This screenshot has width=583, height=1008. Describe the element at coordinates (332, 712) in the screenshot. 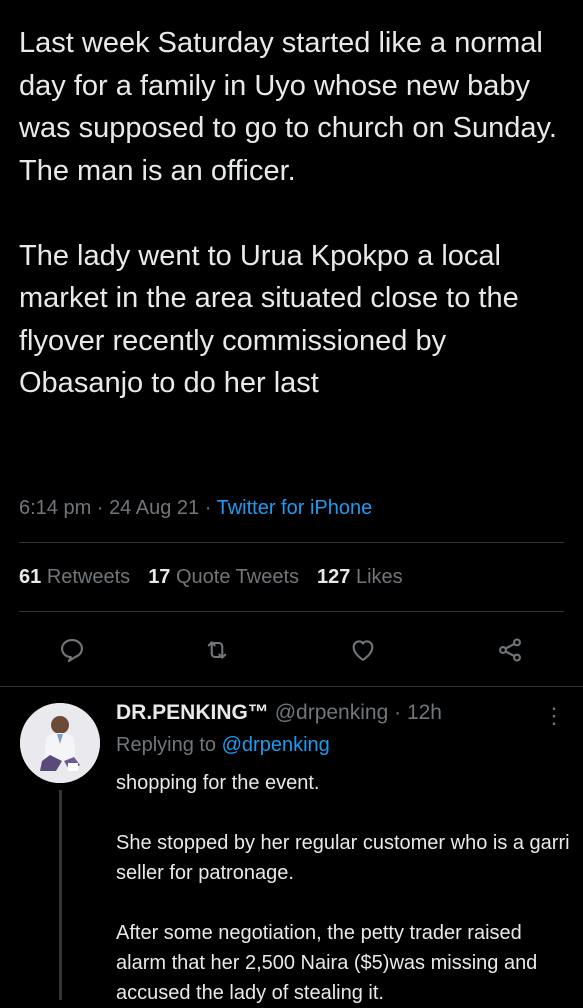

I see `reply-author-handle: @drpenking` at that location.